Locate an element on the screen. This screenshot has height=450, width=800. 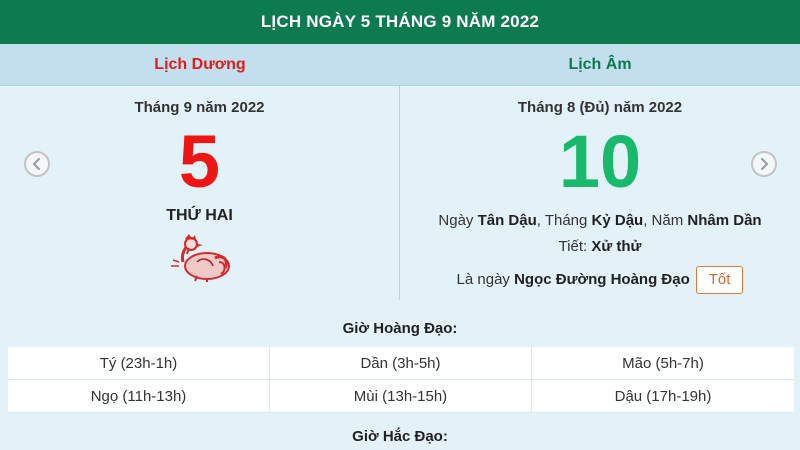
chevron-right-icon is located at coordinates (764, 164).